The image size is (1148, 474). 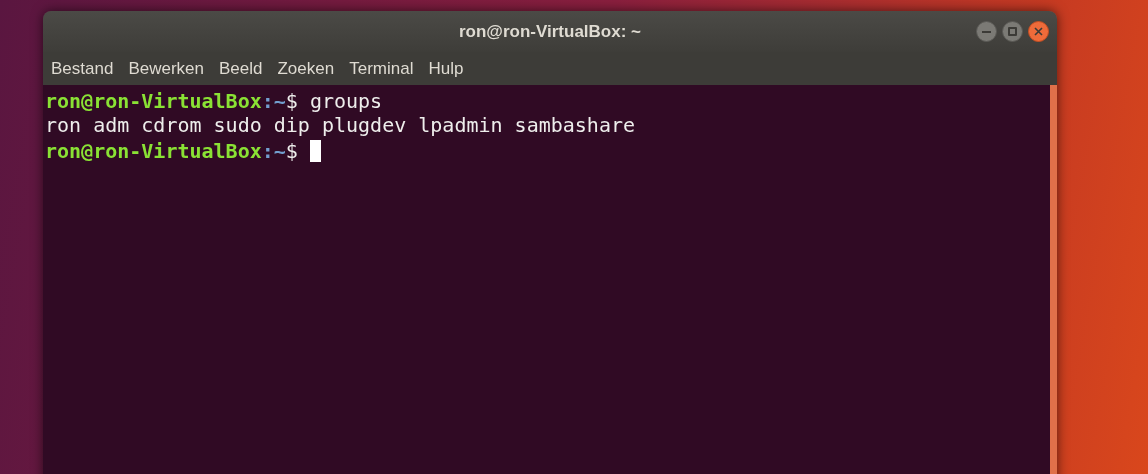 What do you see at coordinates (1053, 279) in the screenshot?
I see `scrollbar` at bounding box center [1053, 279].